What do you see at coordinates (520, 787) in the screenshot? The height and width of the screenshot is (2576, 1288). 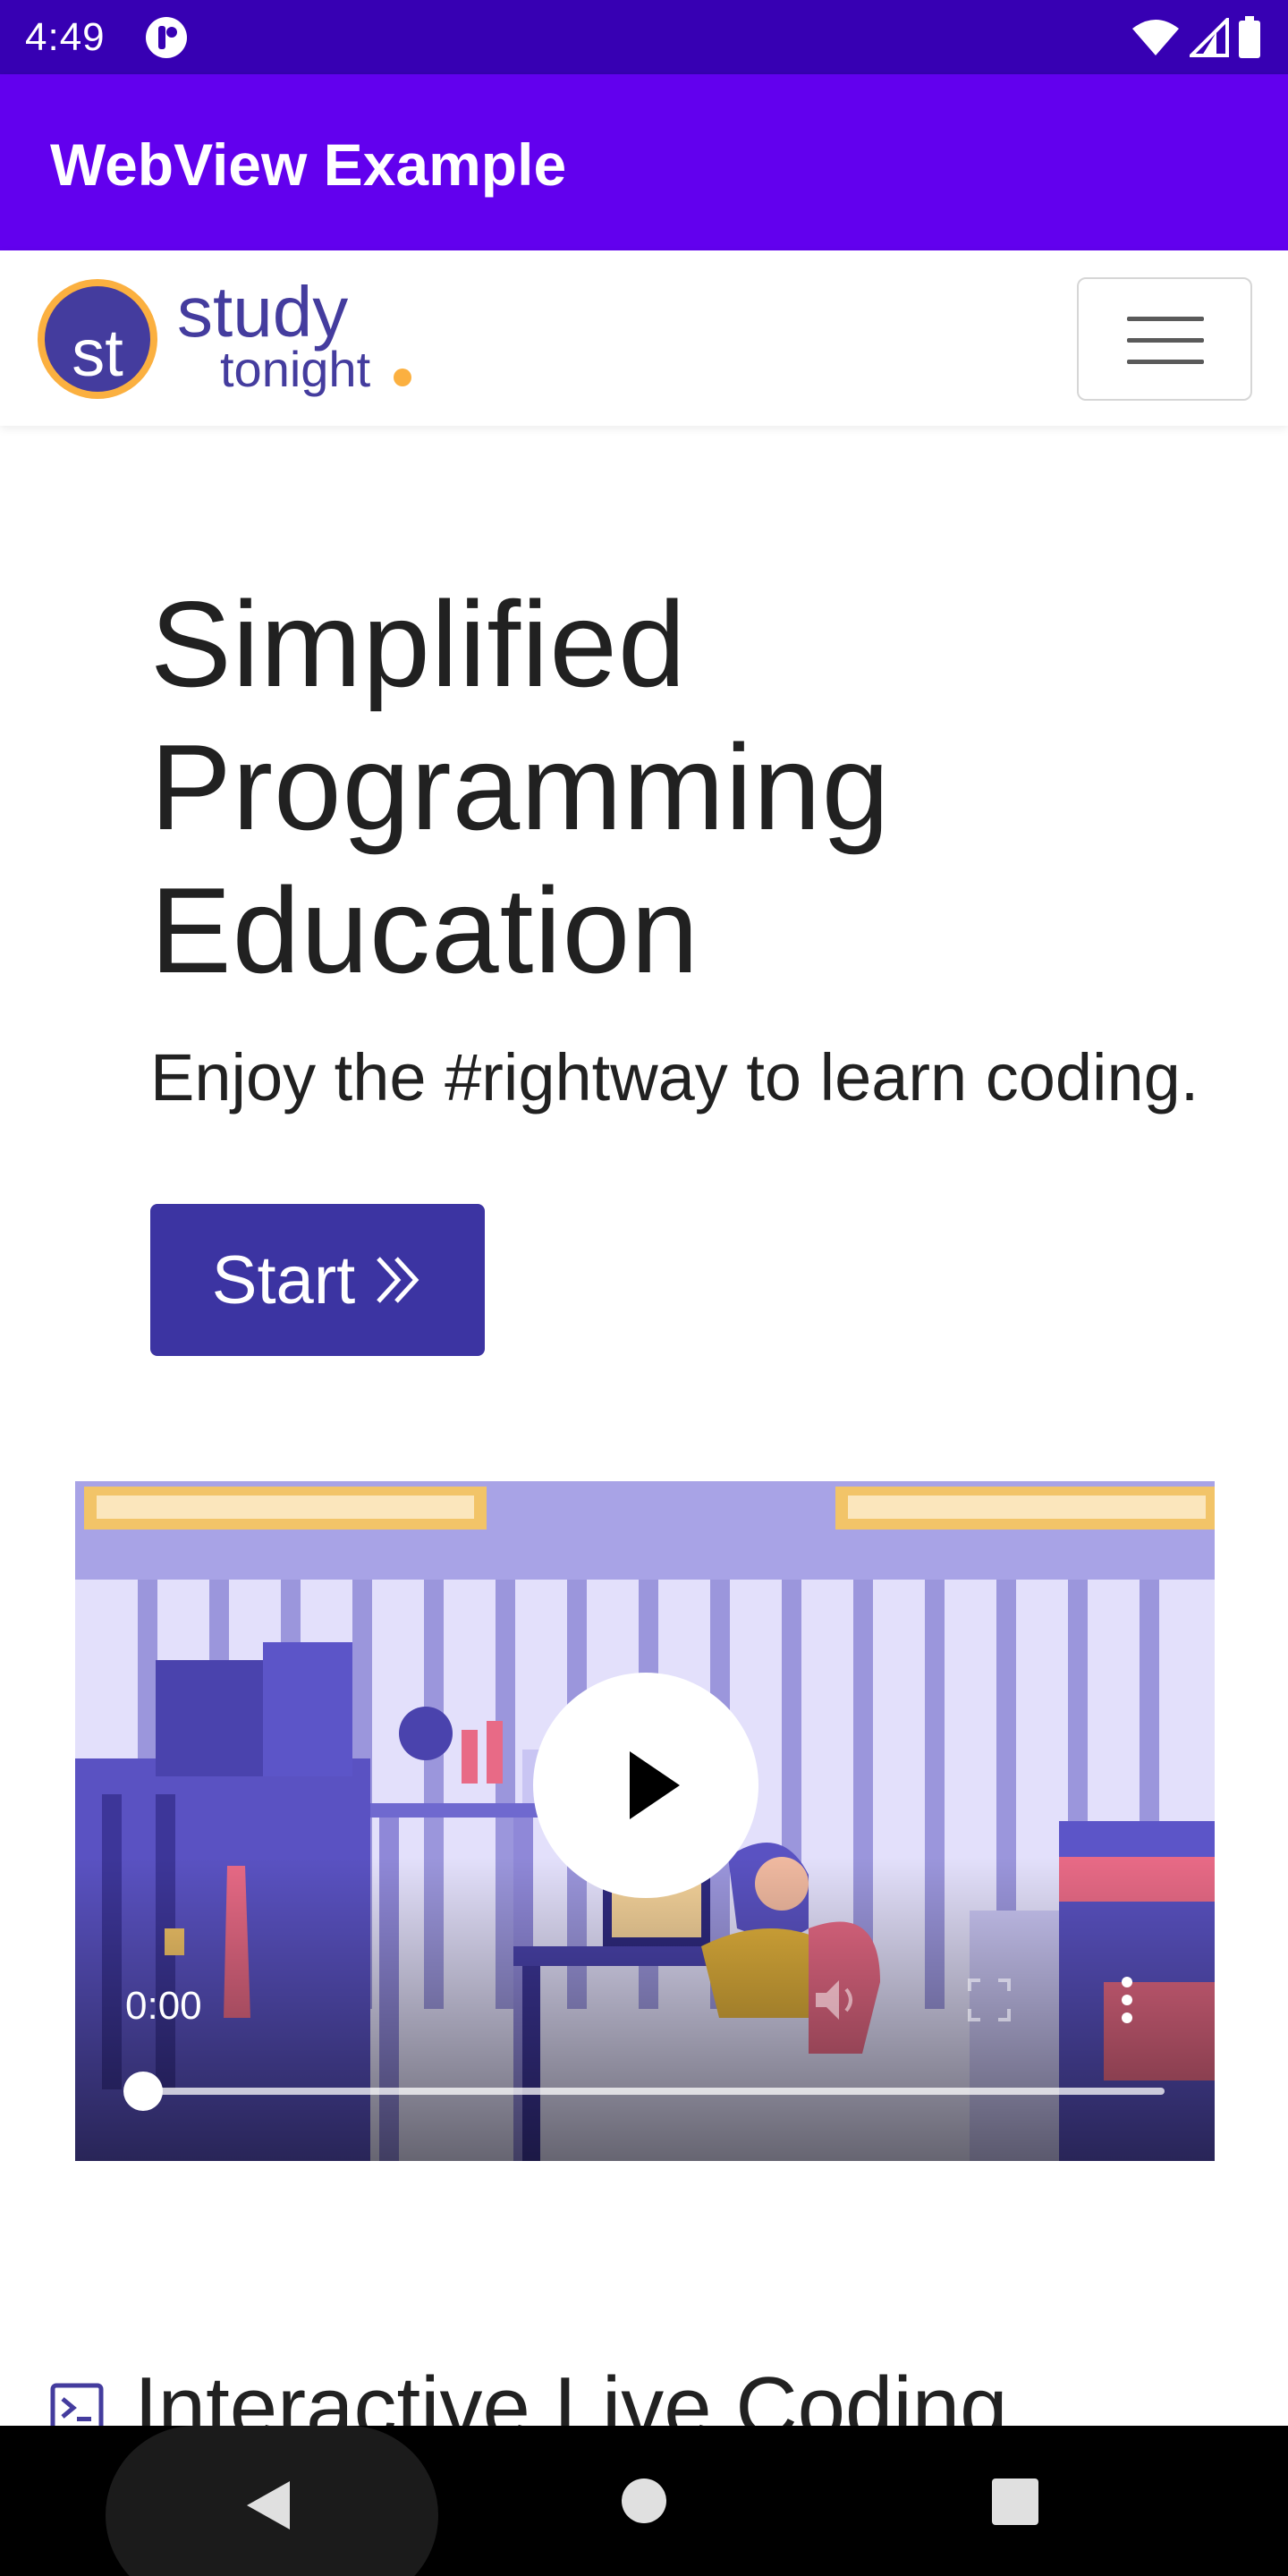 I see `hero-title-line: Programming` at bounding box center [520, 787].